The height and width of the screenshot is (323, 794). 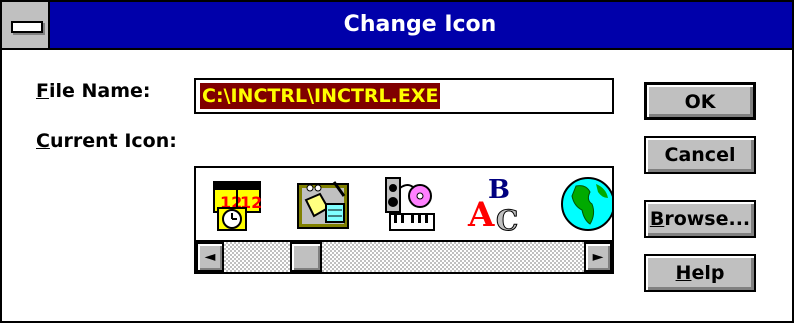 I want to click on svg-text: A, so click(x=481, y=214).